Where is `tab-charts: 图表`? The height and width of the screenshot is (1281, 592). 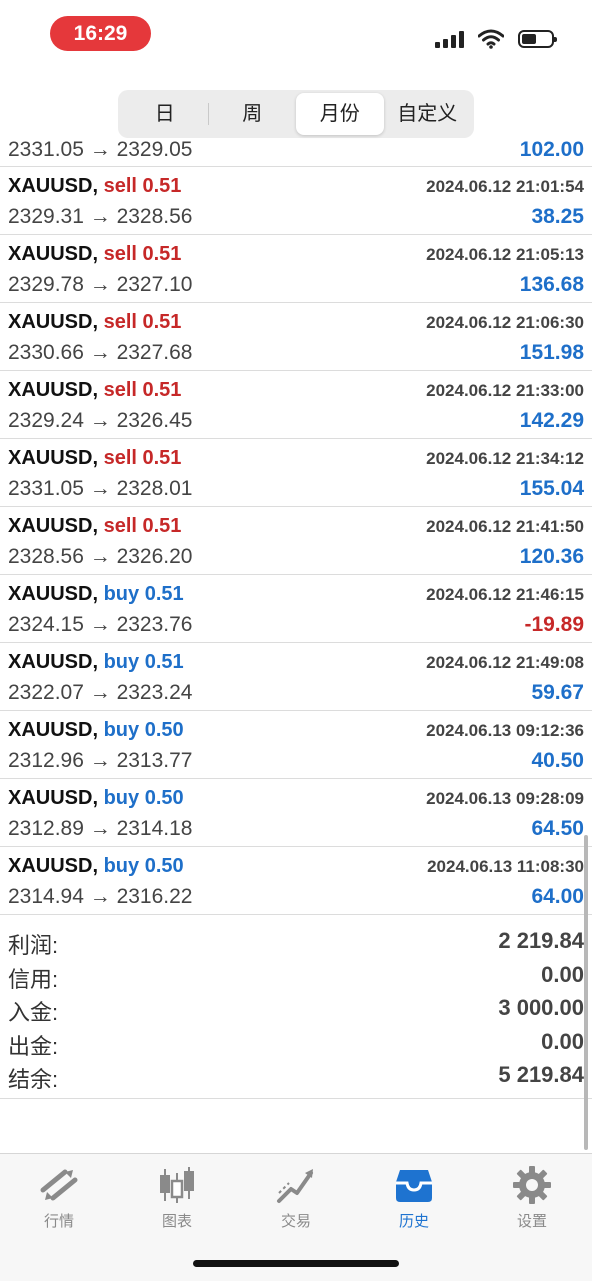 tab-charts: 图表 is located at coordinates (177, 1197).